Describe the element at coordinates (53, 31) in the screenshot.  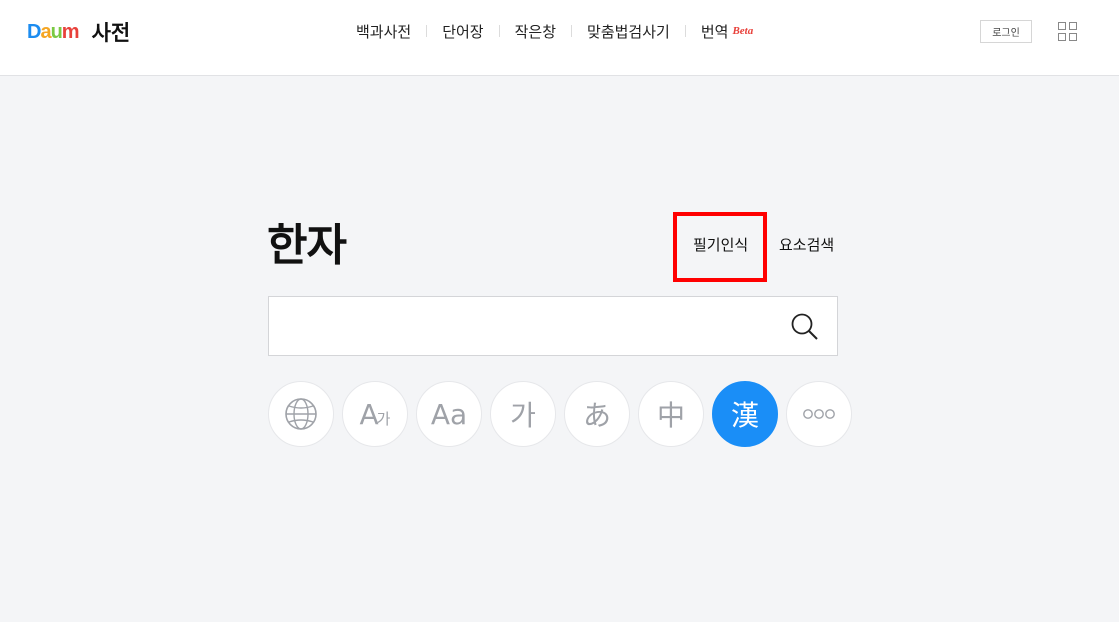
I see `daum-logo-mark: Daum` at that location.